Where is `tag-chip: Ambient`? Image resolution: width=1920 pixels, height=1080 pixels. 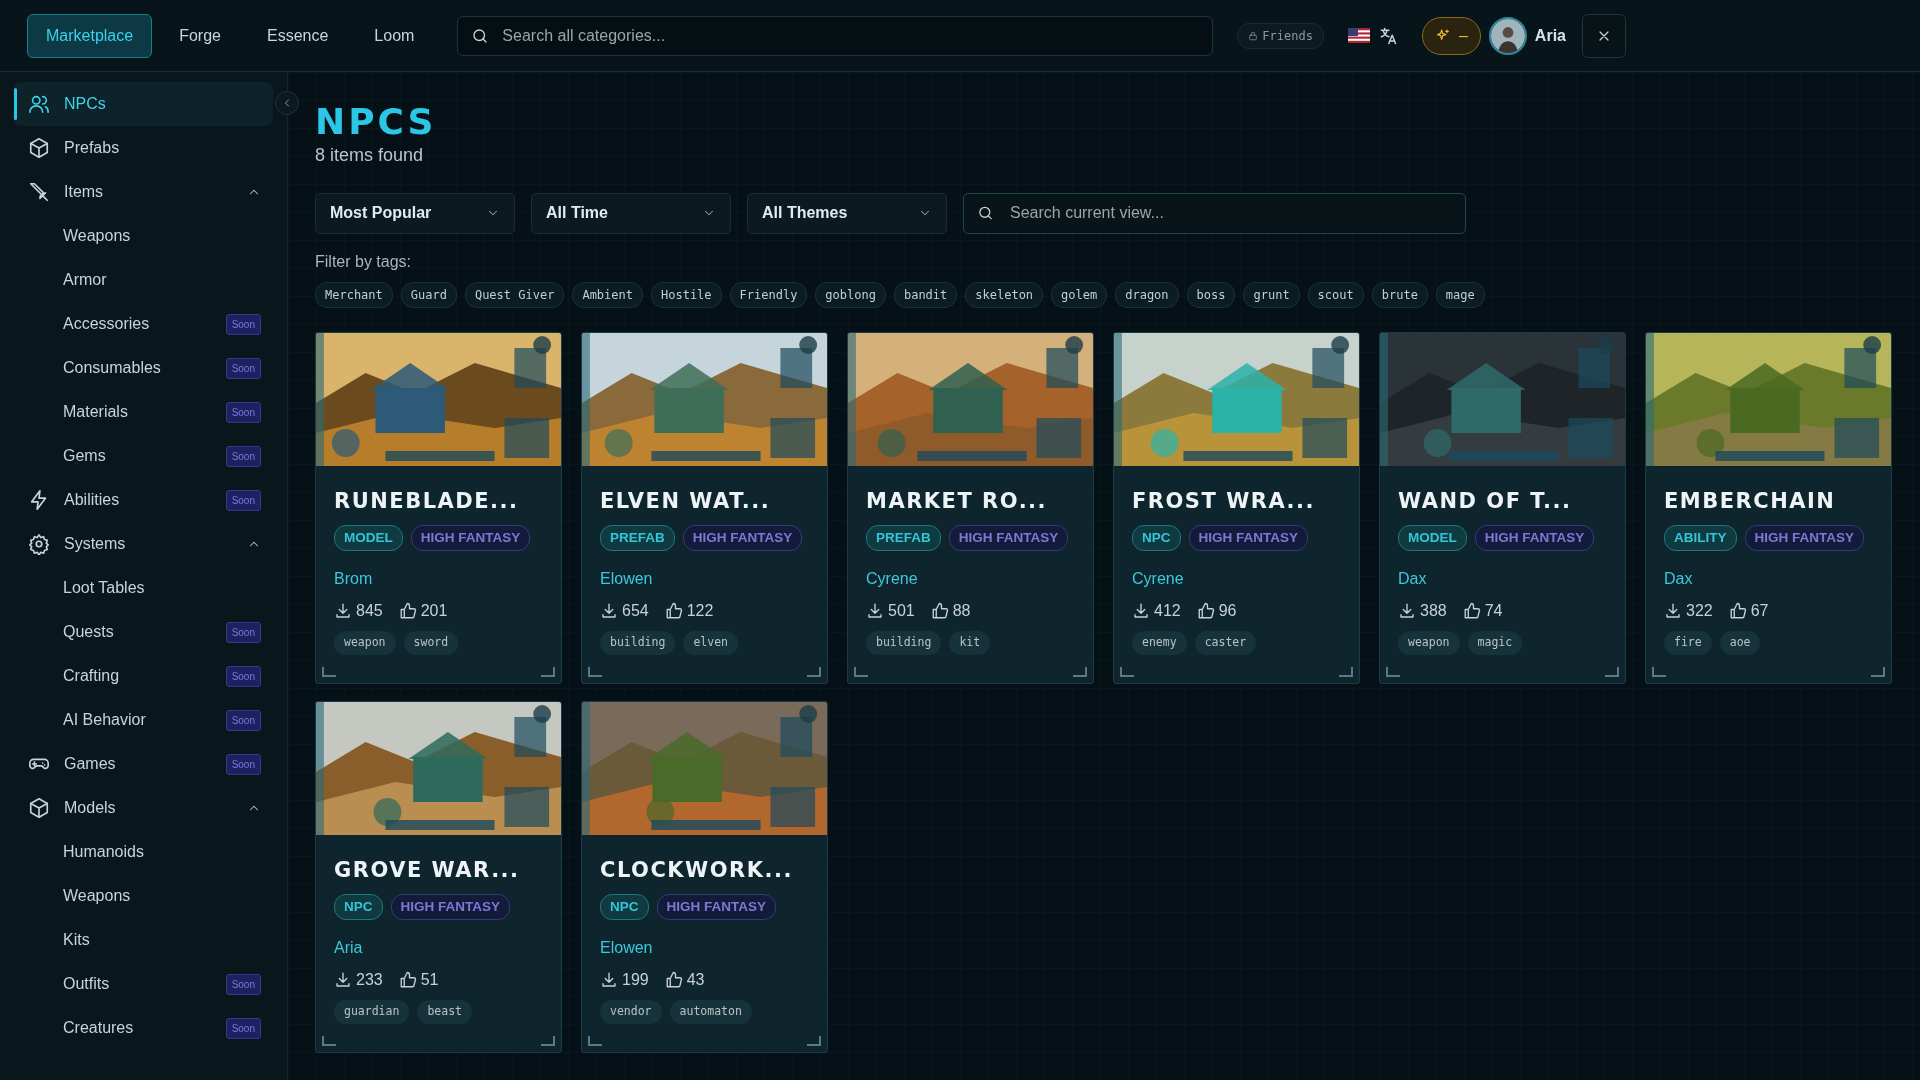 tag-chip: Ambient is located at coordinates (607, 294).